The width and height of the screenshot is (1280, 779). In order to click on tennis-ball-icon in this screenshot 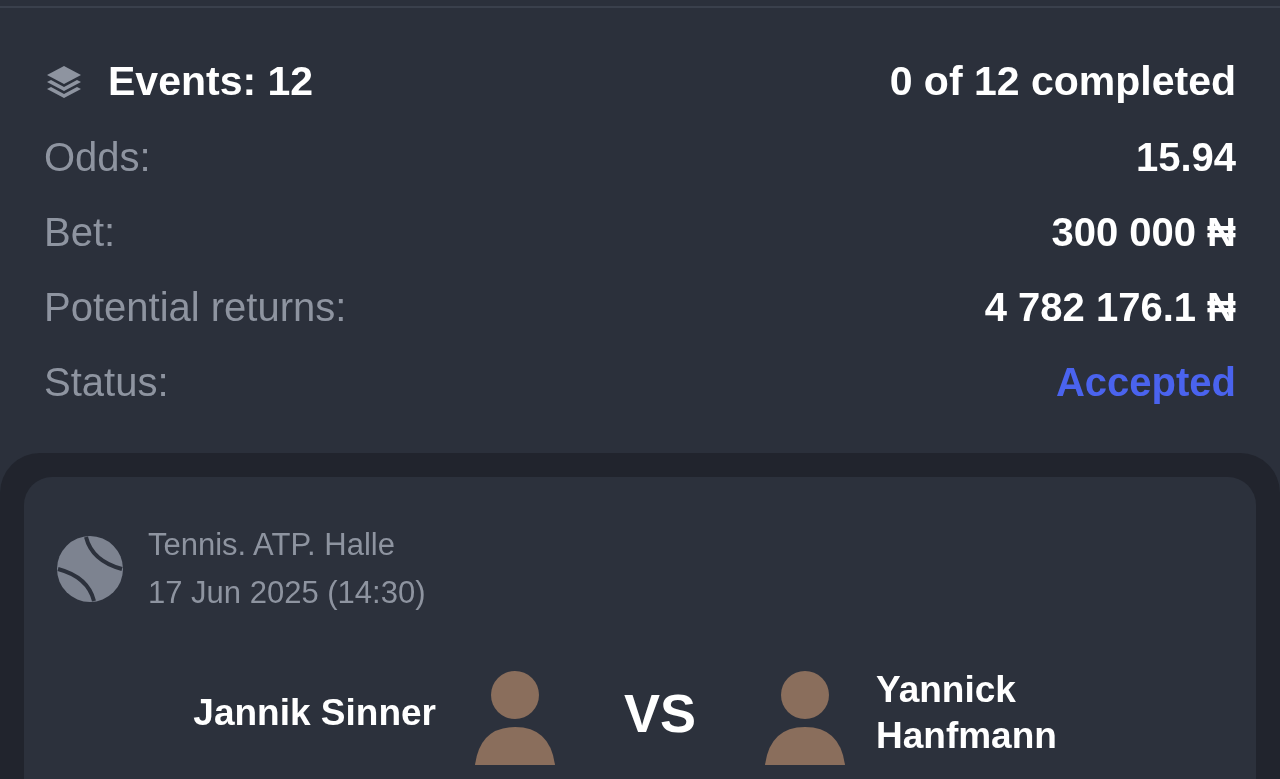, I will do `click(90, 569)`.